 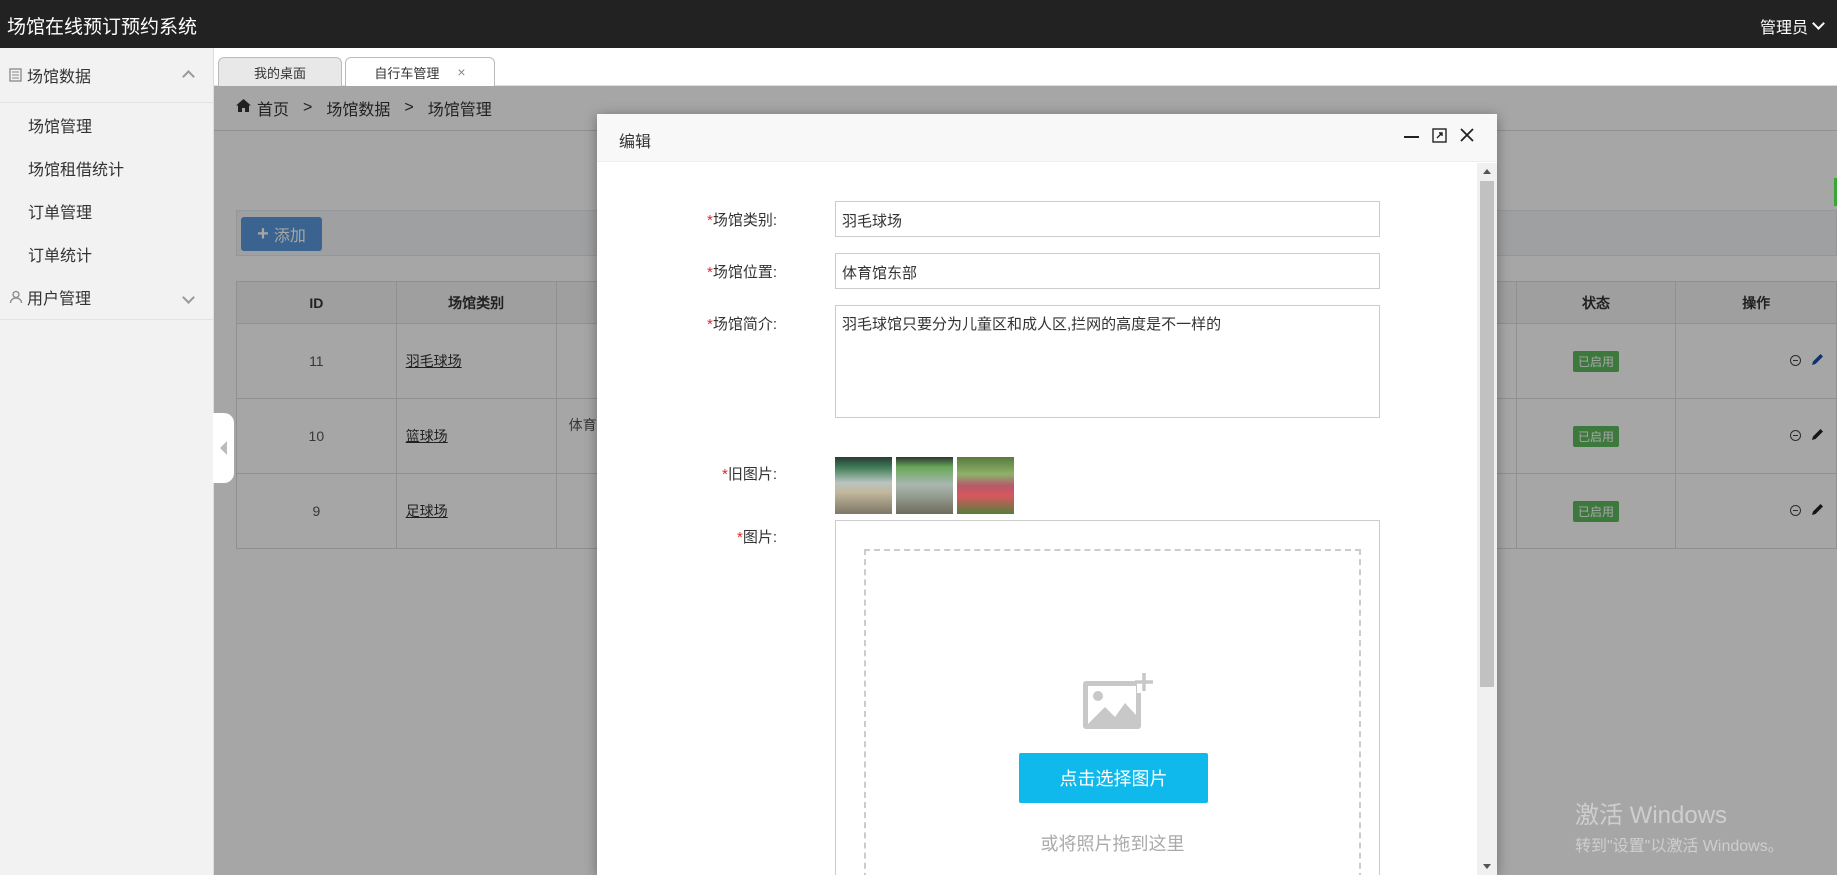 I want to click on user-icon, so click(x=16, y=297).